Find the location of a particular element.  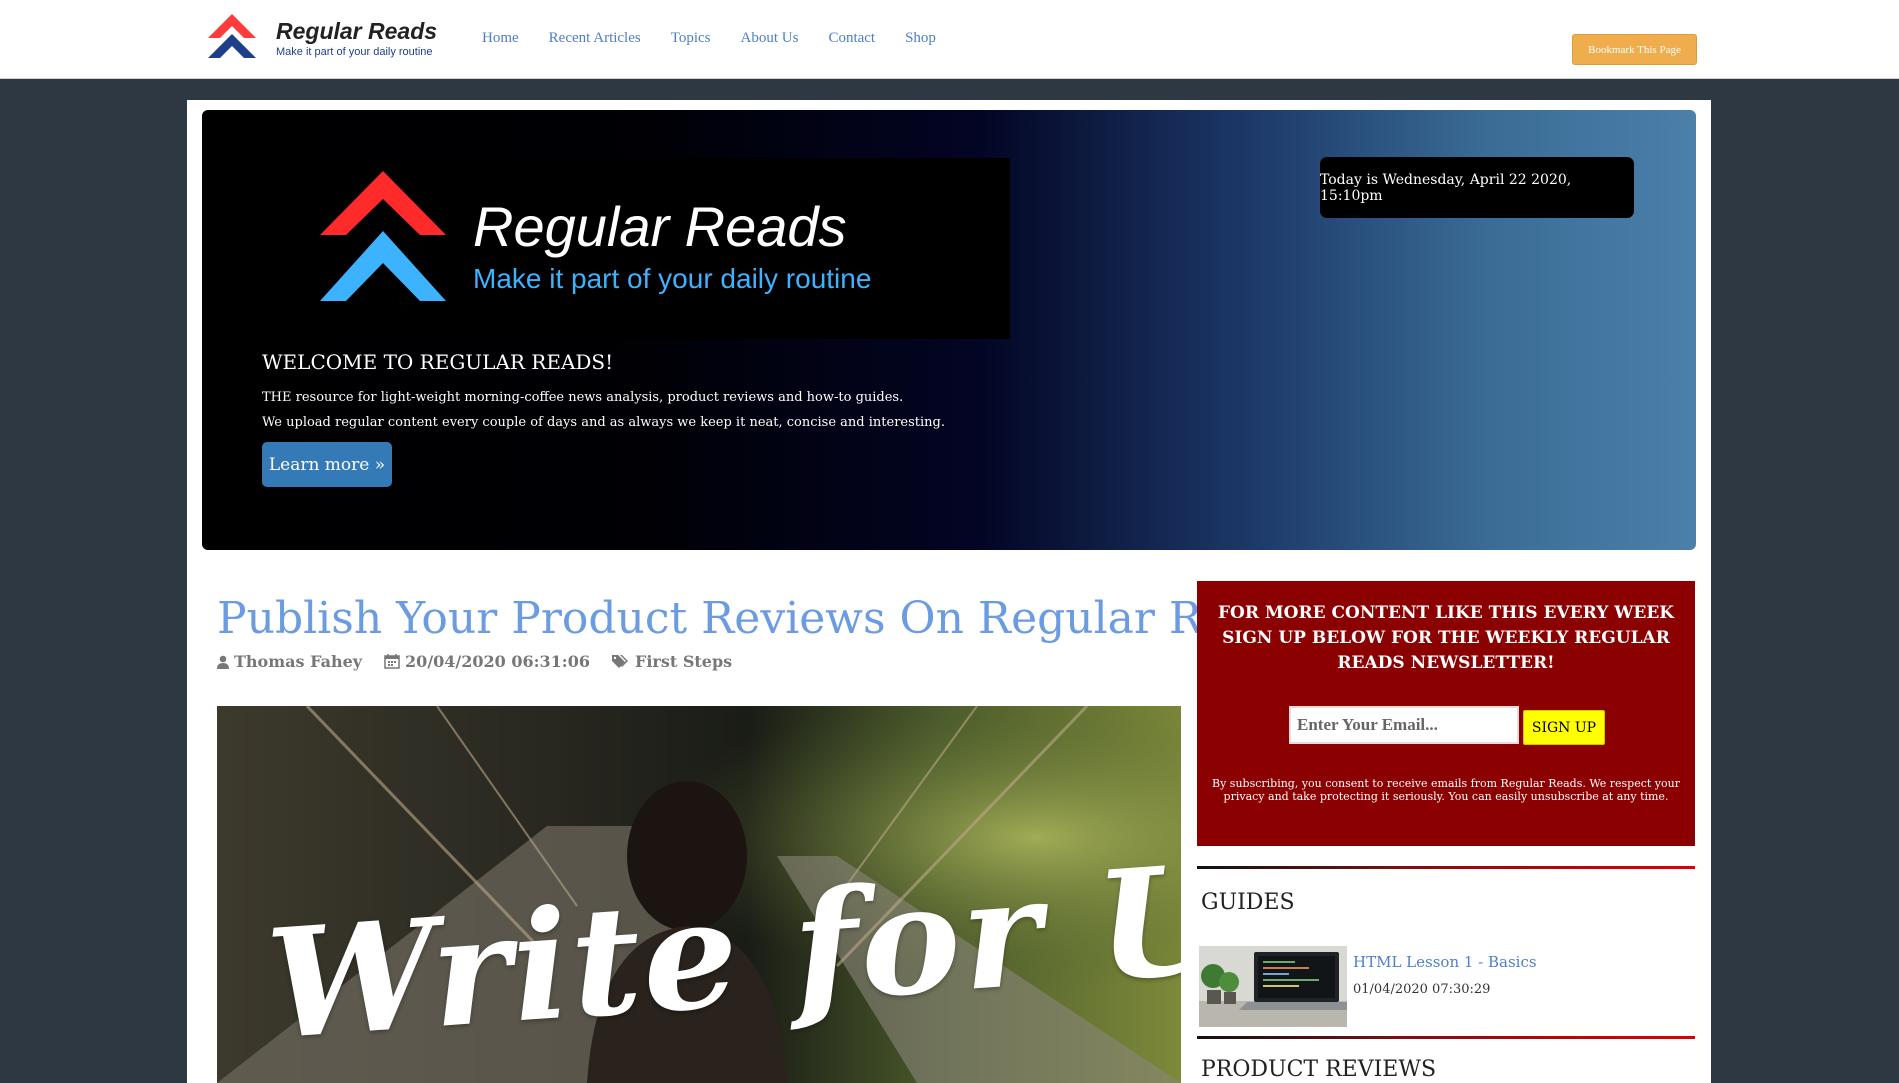

nav-link-recent-articles: Recent Articles is located at coordinates (595, 38).